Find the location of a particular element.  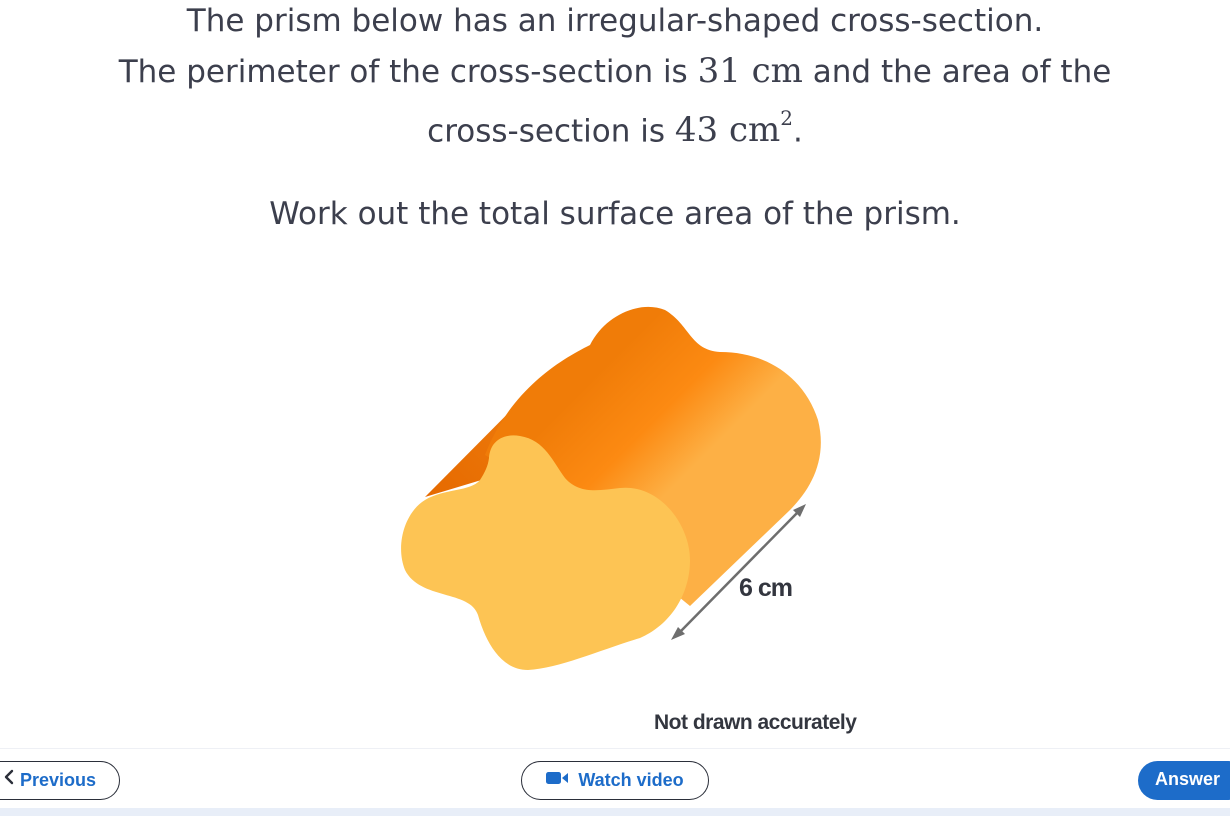

perimeter-value: 31 is located at coordinates (719, 71).